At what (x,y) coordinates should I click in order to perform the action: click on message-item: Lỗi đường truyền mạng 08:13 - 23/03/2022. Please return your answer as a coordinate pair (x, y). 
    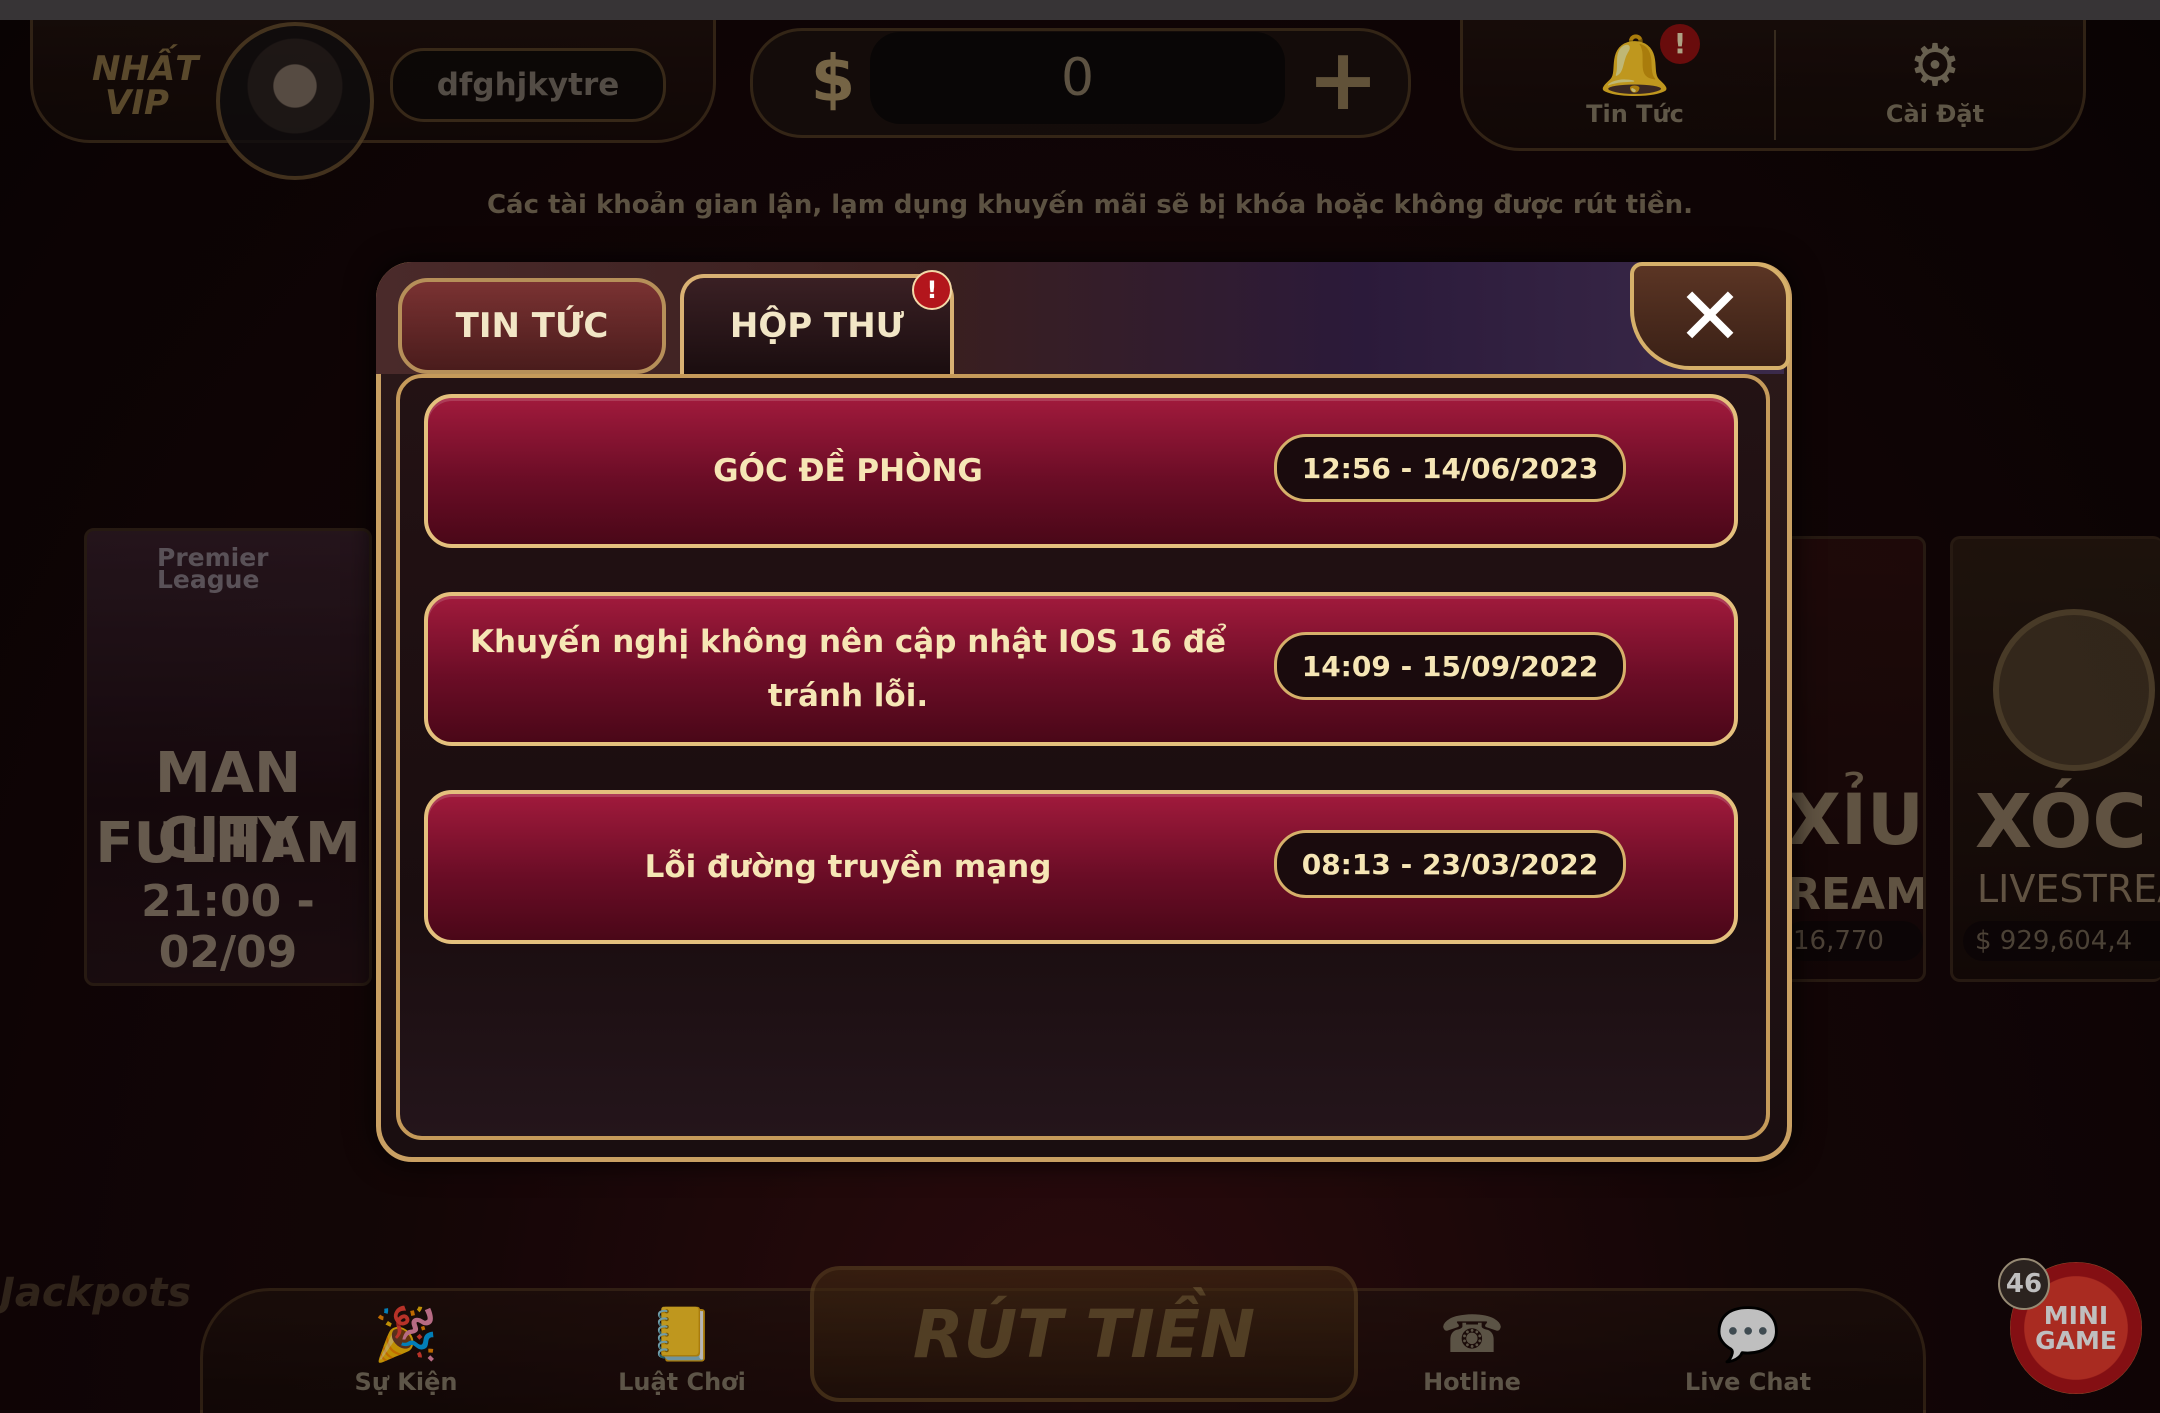
    Looking at the image, I should click on (1081, 867).